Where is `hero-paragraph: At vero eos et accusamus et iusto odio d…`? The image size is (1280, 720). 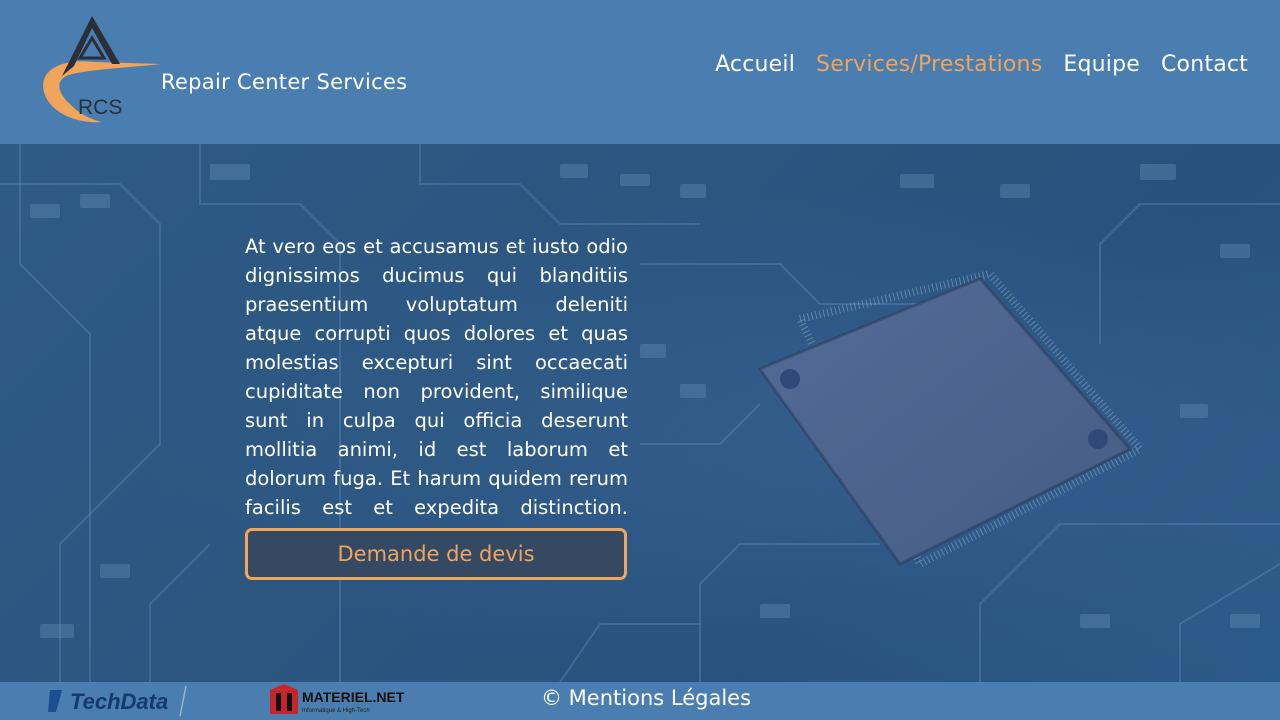
hero-paragraph: At vero eos et accusamus et iusto odio d… is located at coordinates (436, 391).